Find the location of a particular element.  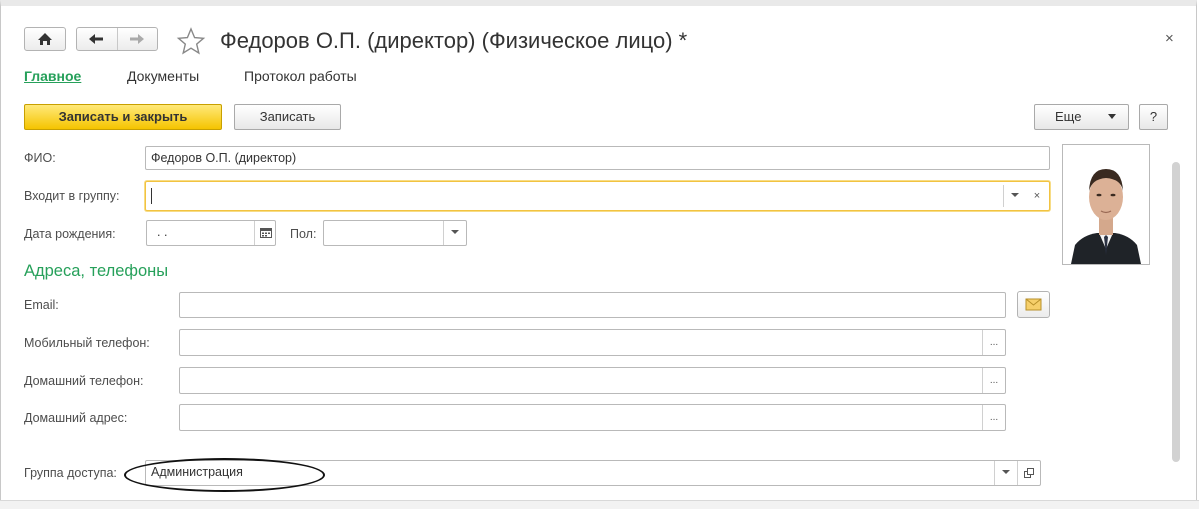

more-button: Еще is located at coordinates (1081, 117).